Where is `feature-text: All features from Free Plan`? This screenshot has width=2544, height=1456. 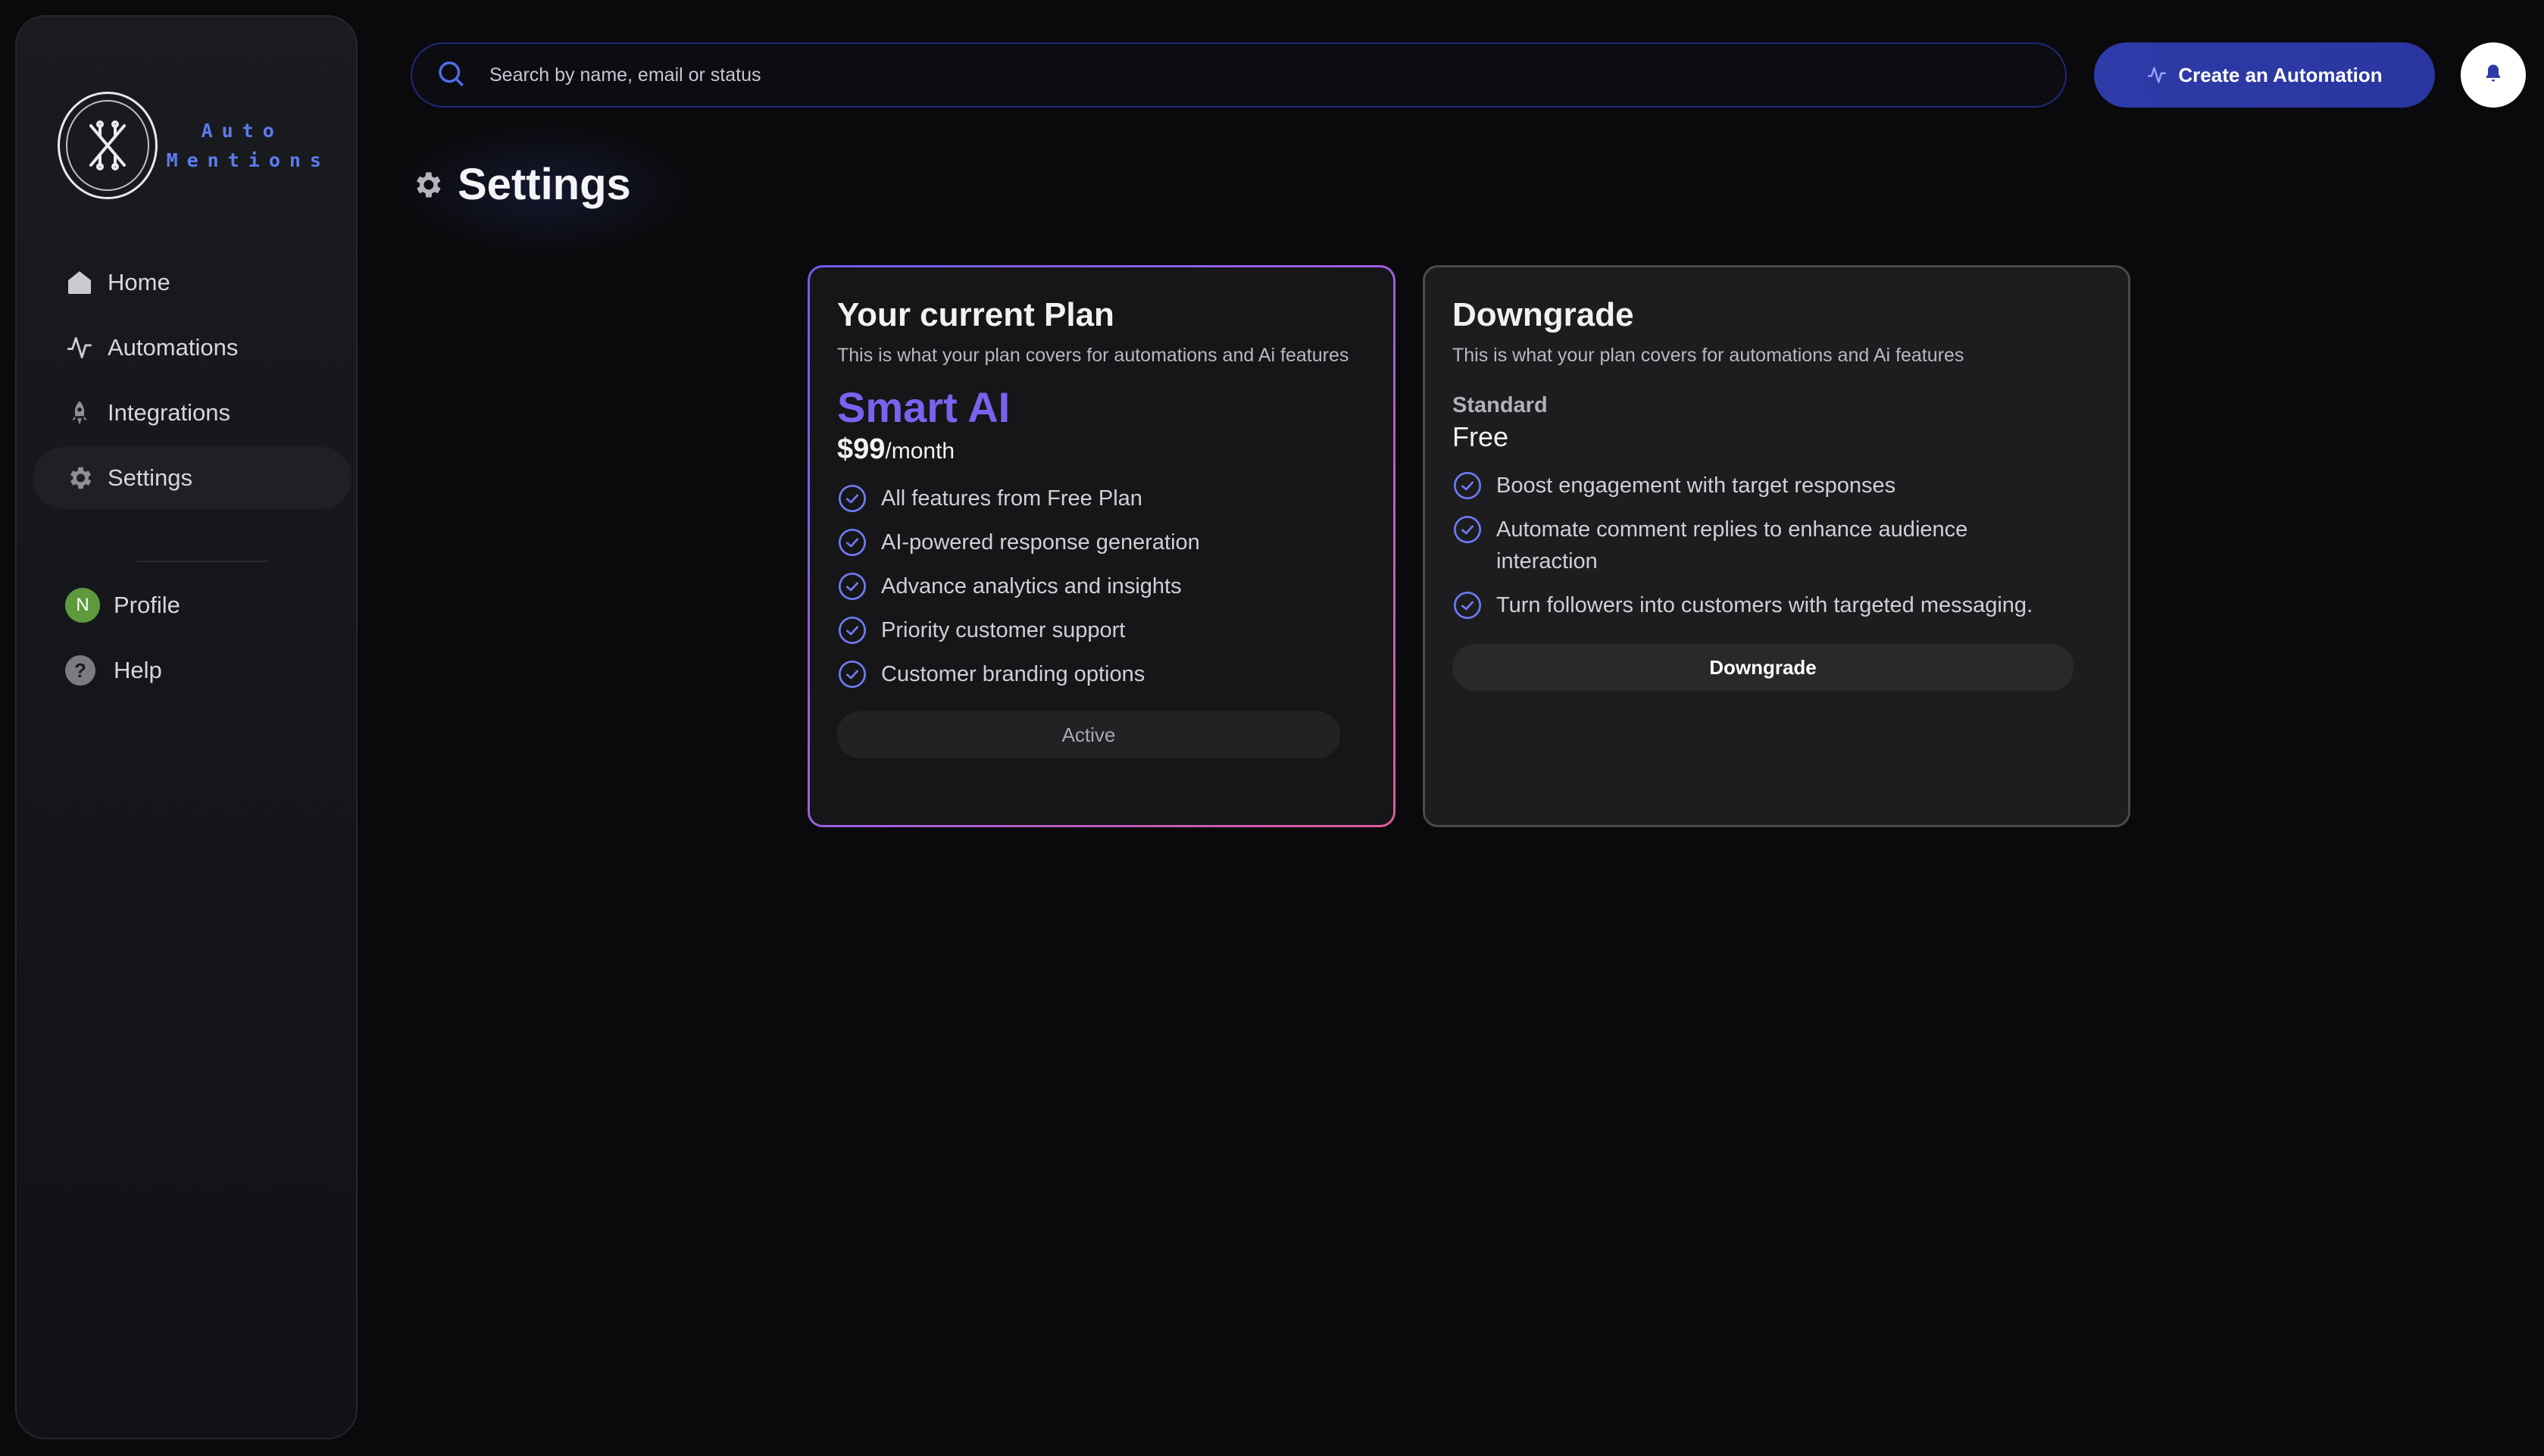 feature-text: All features from Free Plan is located at coordinates (1011, 498).